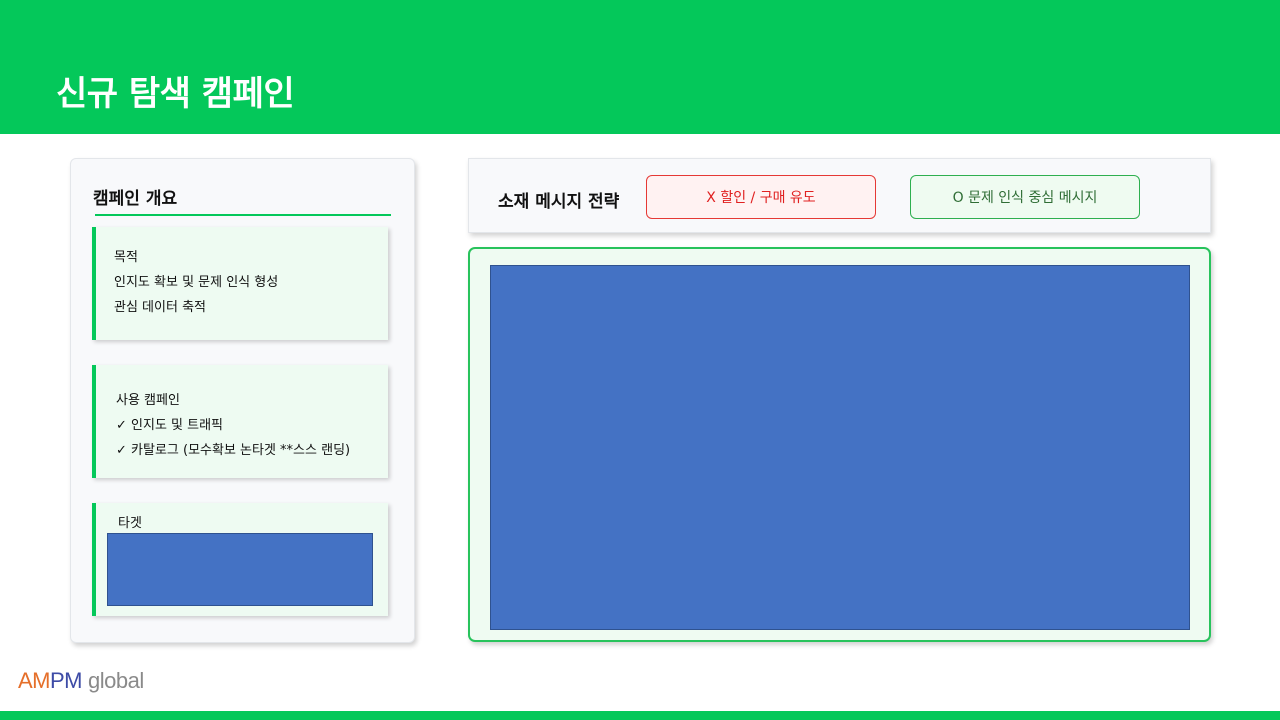 This screenshot has width=1280, height=720. What do you see at coordinates (240, 569) in the screenshot?
I see `target-image-placeholder` at bounding box center [240, 569].